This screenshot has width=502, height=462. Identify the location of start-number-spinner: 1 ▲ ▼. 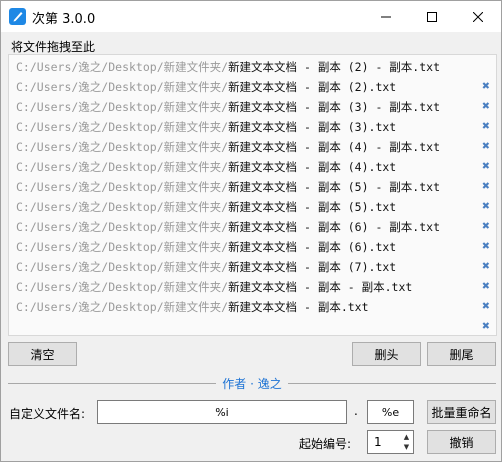
(390, 442).